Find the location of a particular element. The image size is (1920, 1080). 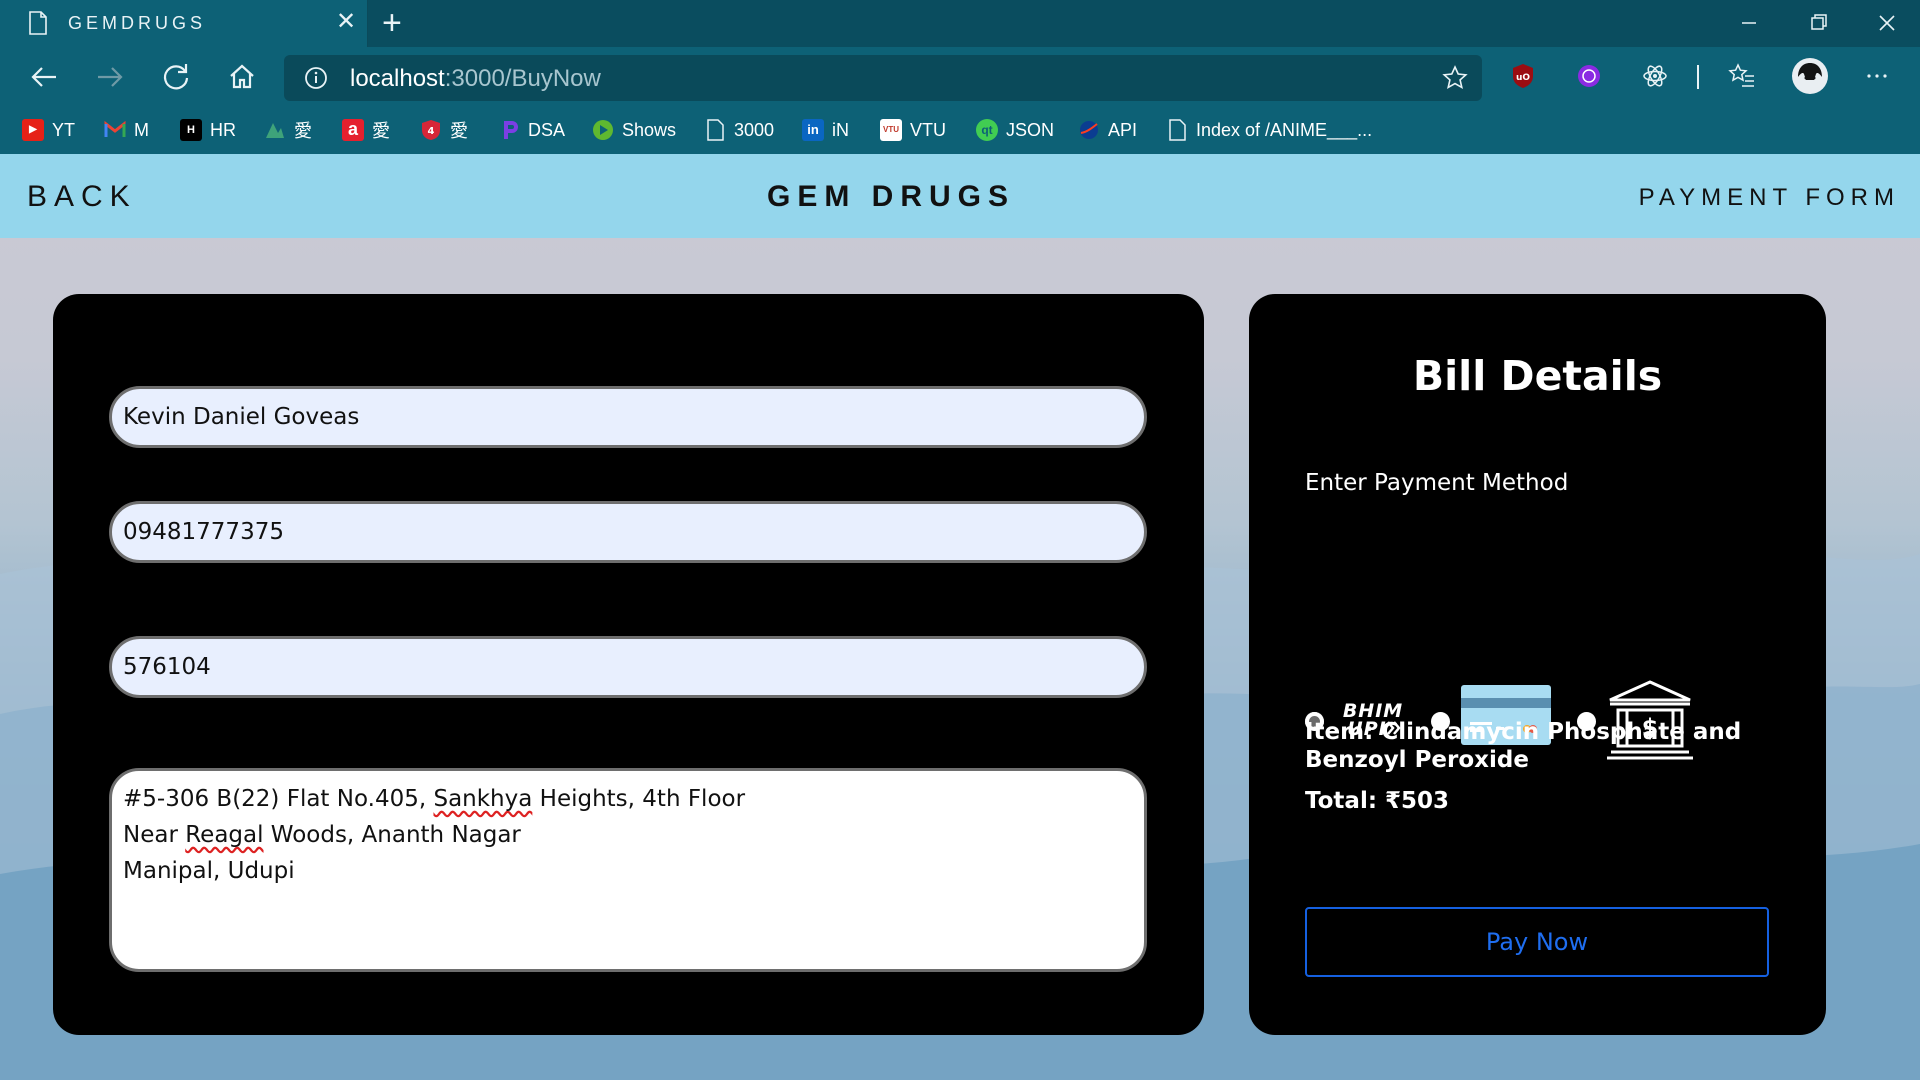

bookmark-shows: Shows is located at coordinates (634, 130).